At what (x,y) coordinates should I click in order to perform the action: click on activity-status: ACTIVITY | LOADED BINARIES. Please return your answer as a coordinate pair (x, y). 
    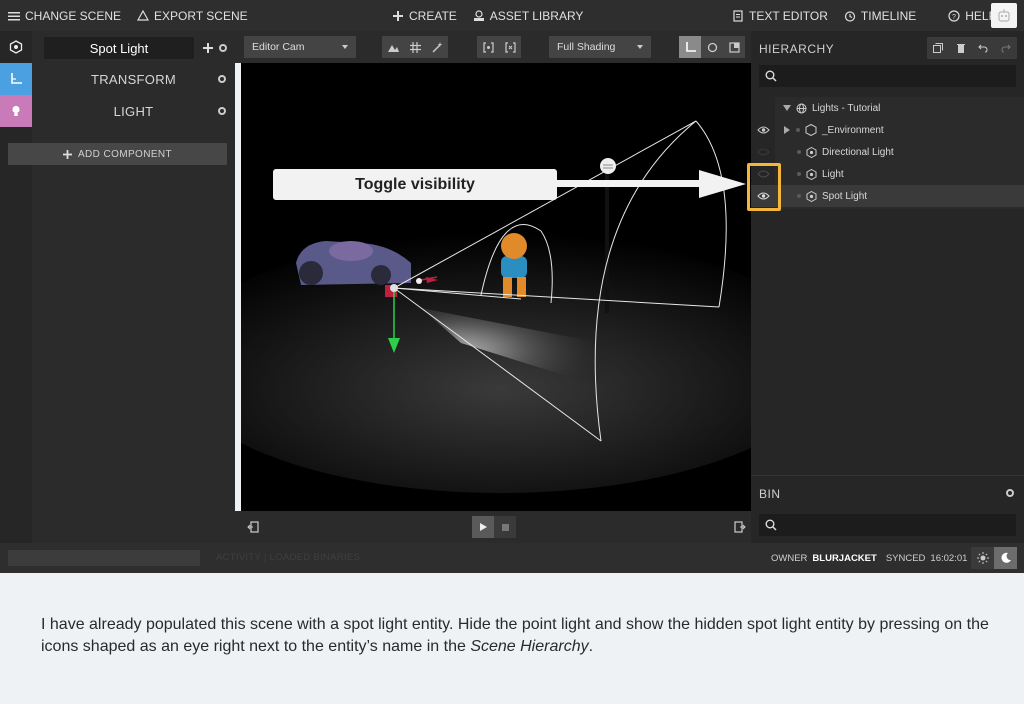
    Looking at the image, I should click on (288, 557).